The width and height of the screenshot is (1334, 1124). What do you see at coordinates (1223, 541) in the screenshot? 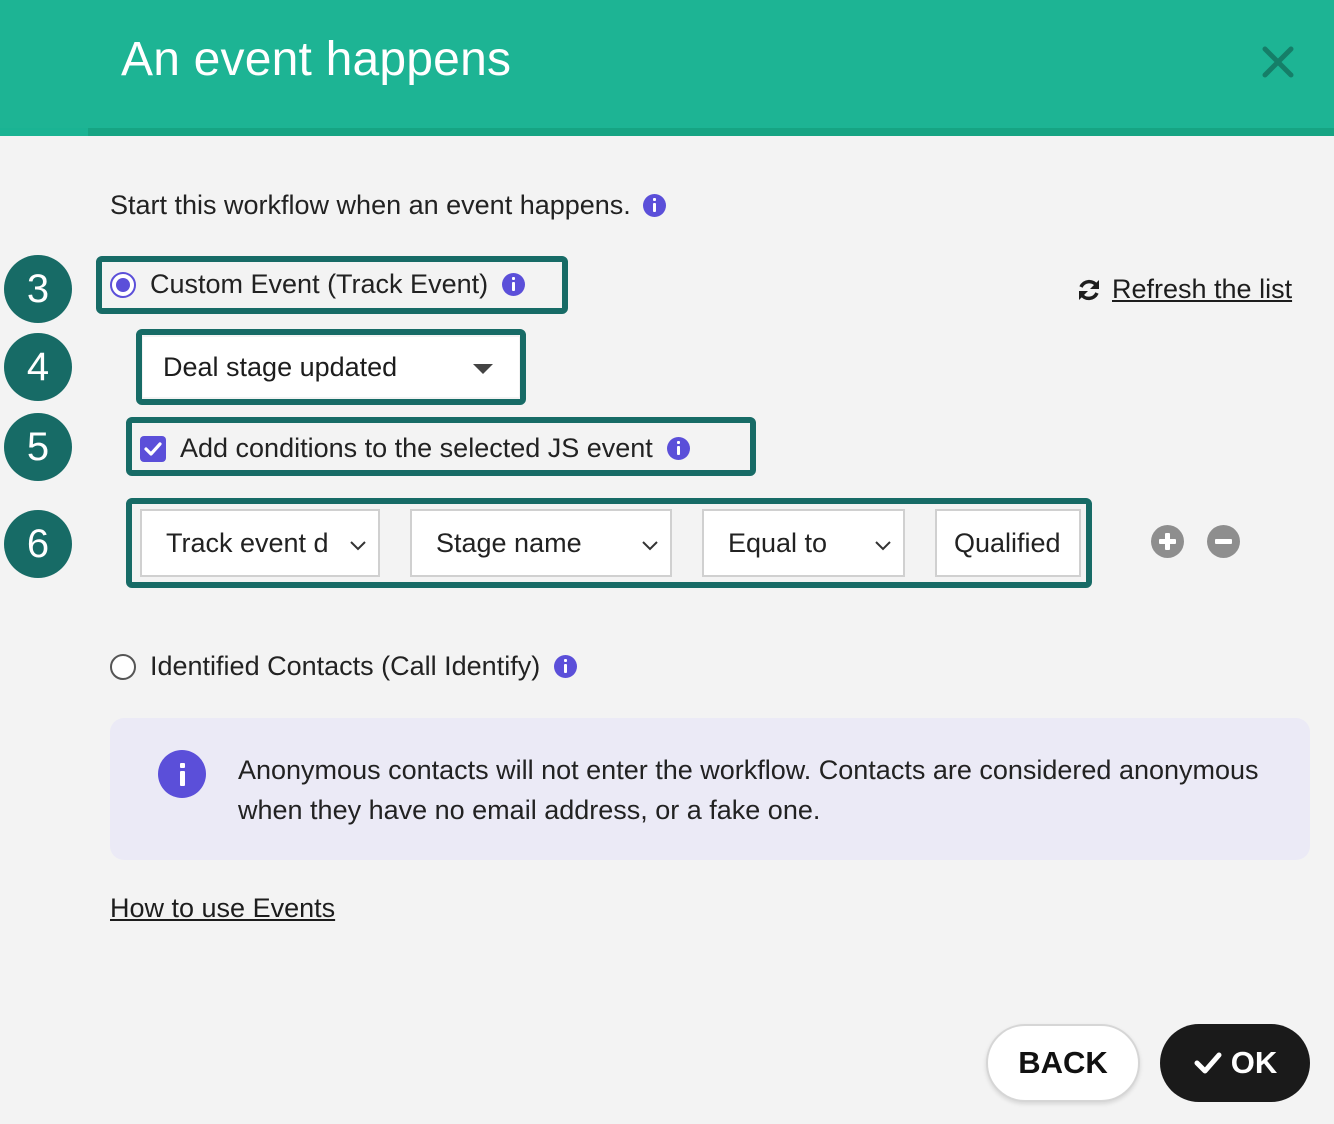
I see `remove-condition-button` at bounding box center [1223, 541].